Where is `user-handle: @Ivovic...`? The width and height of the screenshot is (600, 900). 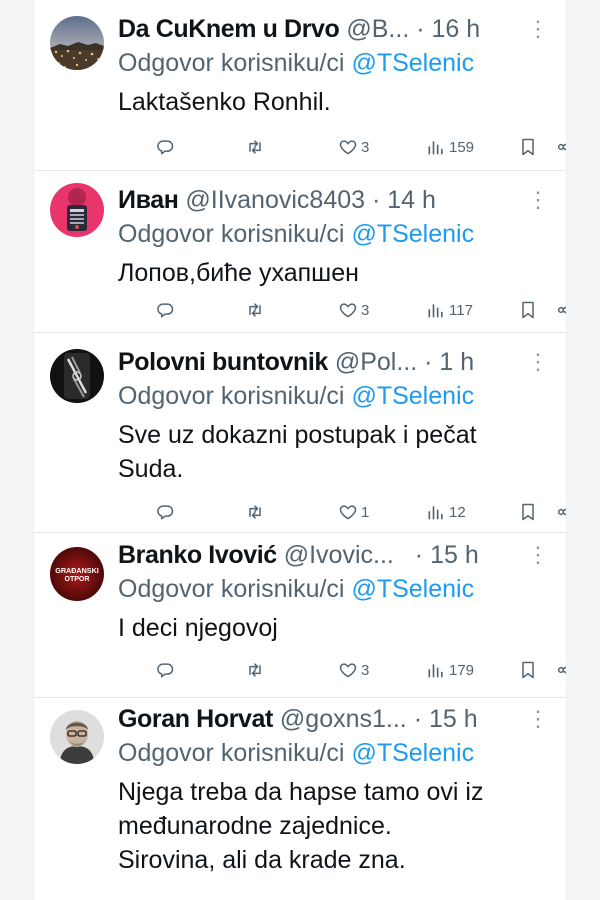 user-handle: @Ivovic... is located at coordinates (339, 555).